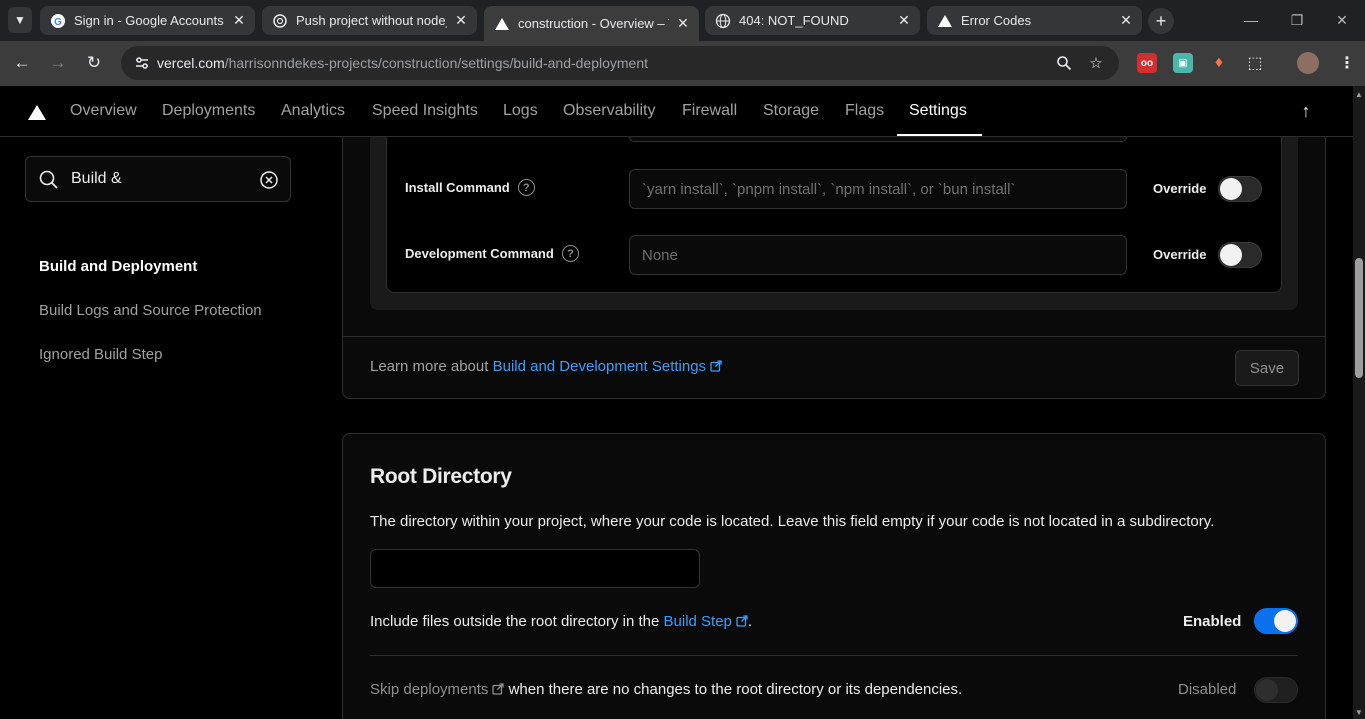 This screenshot has height=719, width=1365. I want to click on save-button: Save, so click(1267, 368).